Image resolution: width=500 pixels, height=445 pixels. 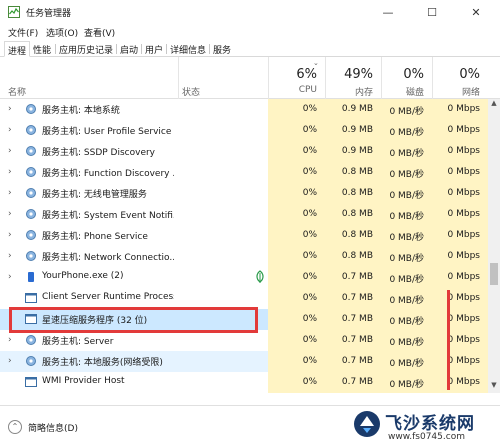 What do you see at coordinates (154, 49) in the screenshot?
I see `tab-users: 用户` at bounding box center [154, 49].